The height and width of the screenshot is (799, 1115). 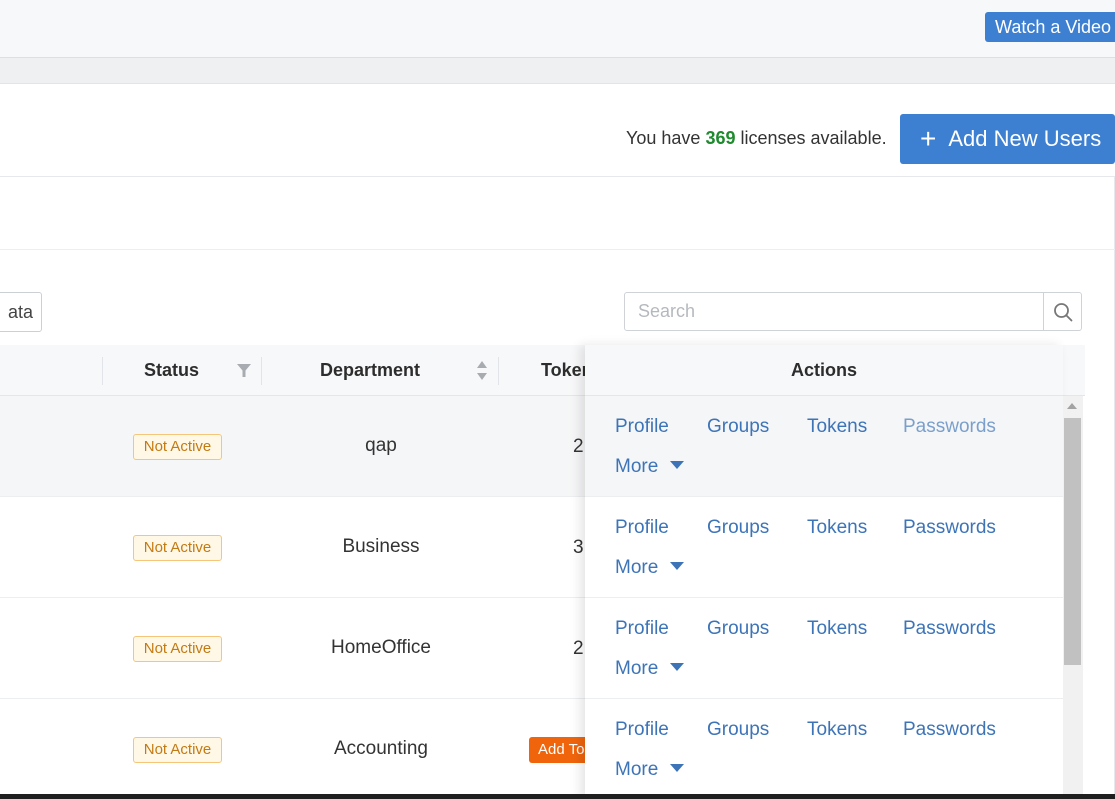 I want to click on subheader-band, so click(x=557, y=71).